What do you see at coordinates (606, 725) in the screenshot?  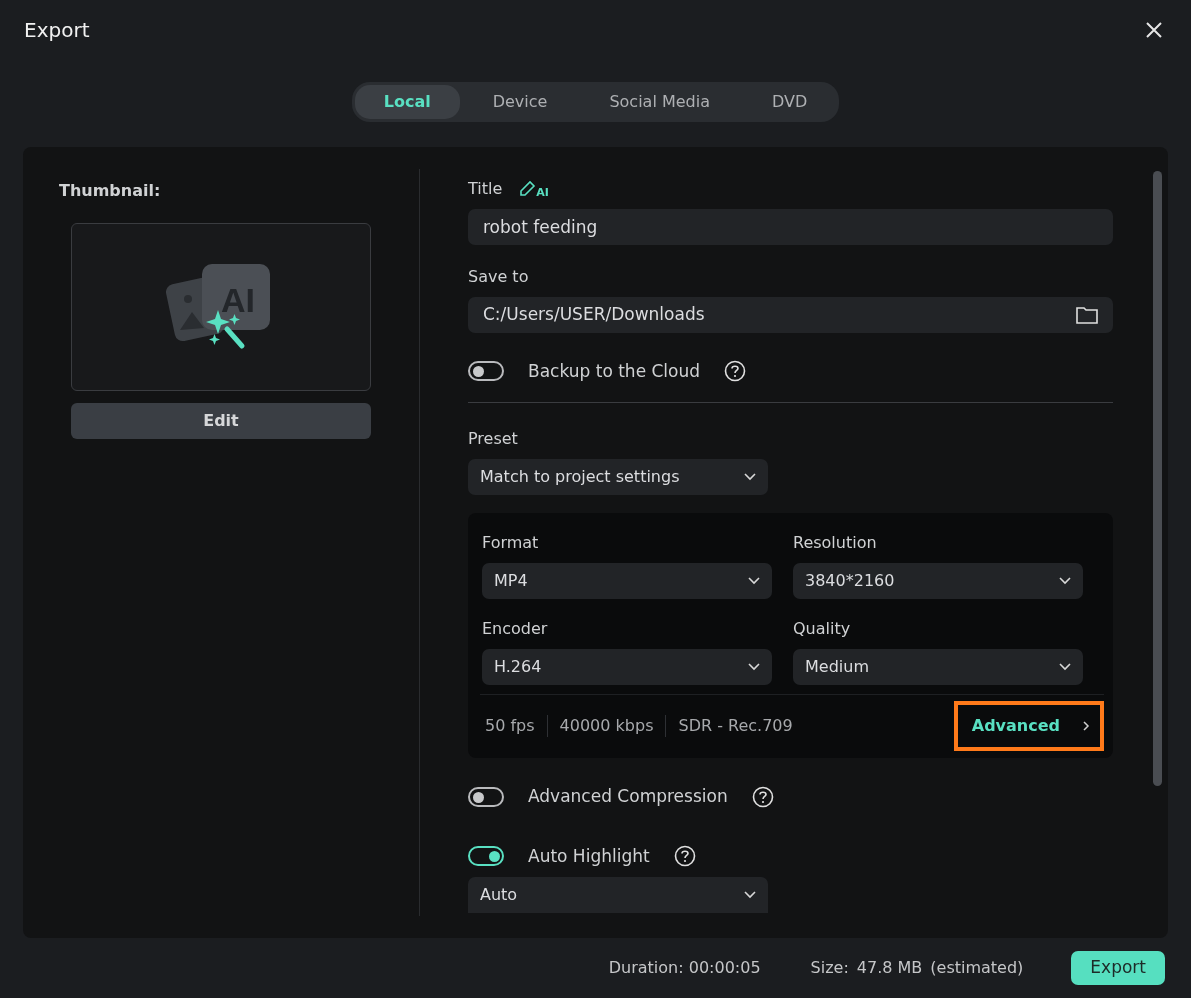 I see `summary-text: 40000 kbps` at bounding box center [606, 725].